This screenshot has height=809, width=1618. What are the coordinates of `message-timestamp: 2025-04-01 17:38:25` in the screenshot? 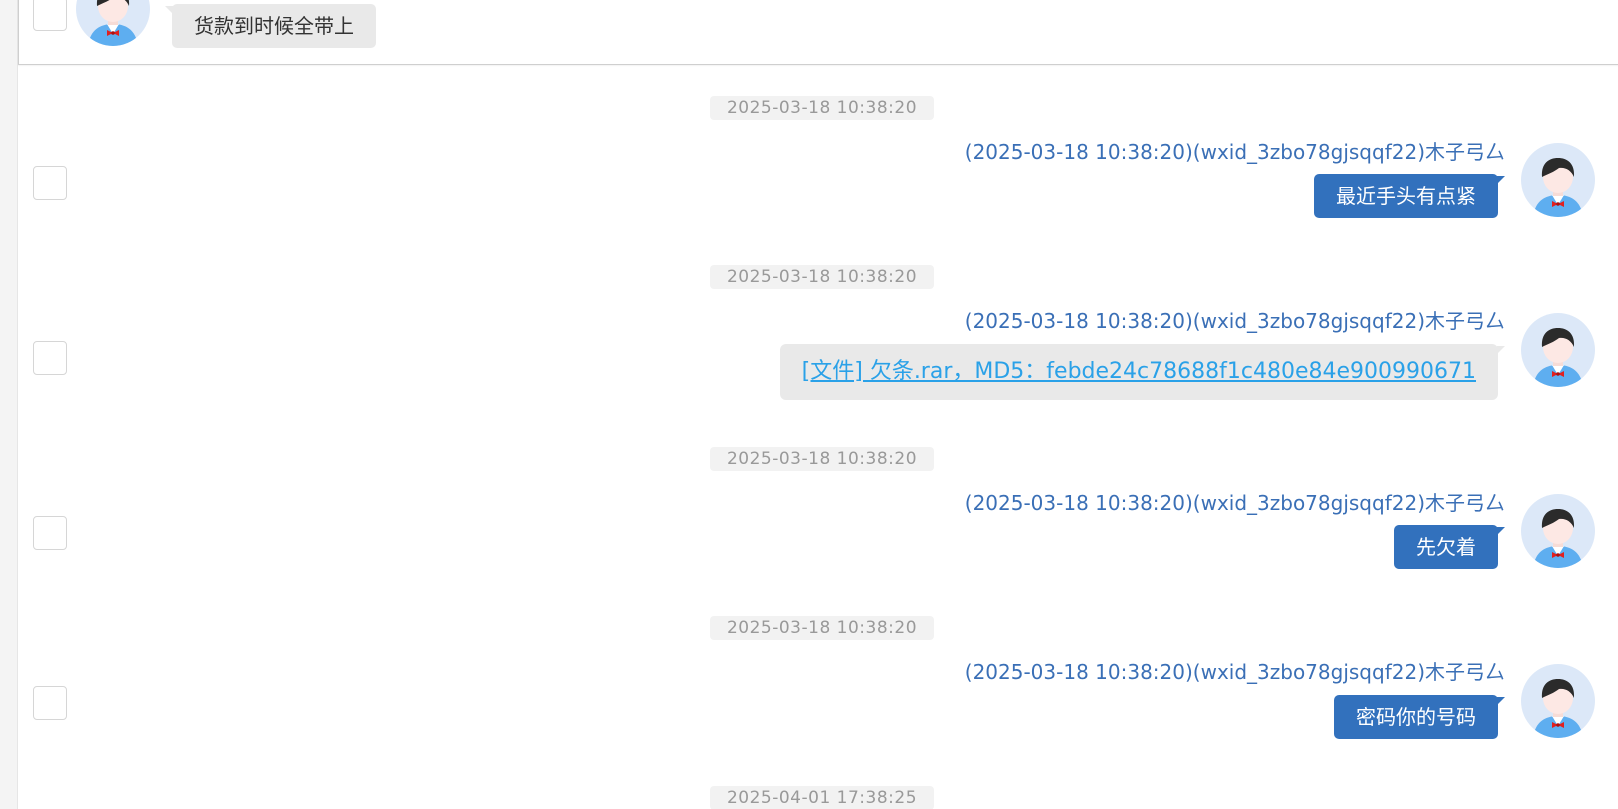 It's located at (822, 797).